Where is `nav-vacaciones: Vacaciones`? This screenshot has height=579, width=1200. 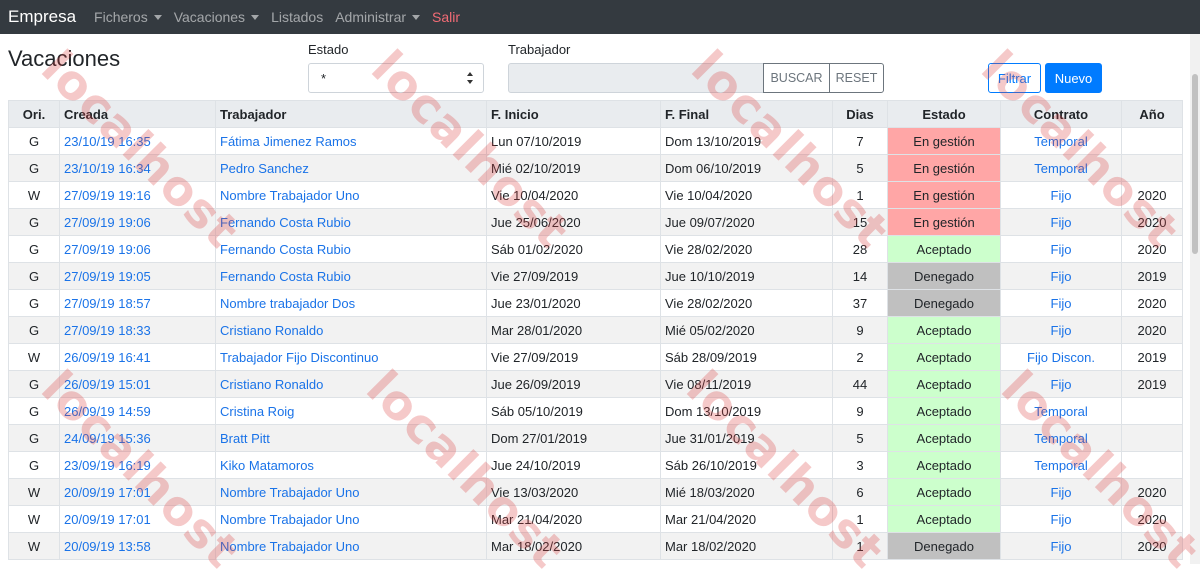
nav-vacaciones: Vacaciones is located at coordinates (217, 17).